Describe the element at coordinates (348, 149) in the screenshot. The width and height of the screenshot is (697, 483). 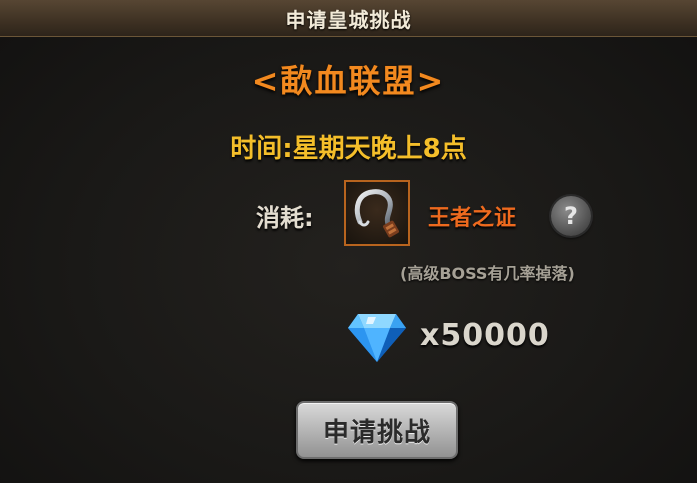
I see `challenge-time: 时间:星期天晚上8点` at that location.